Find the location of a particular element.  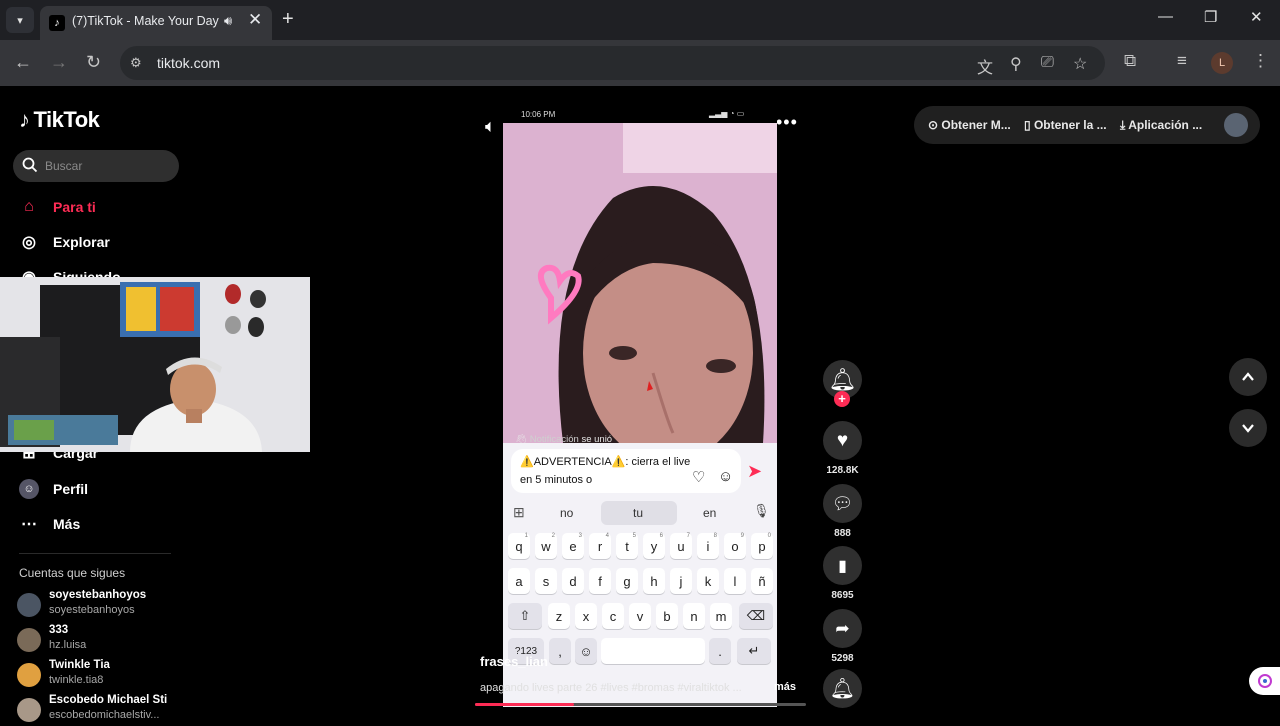

comma-key: , is located at coordinates (560, 651).